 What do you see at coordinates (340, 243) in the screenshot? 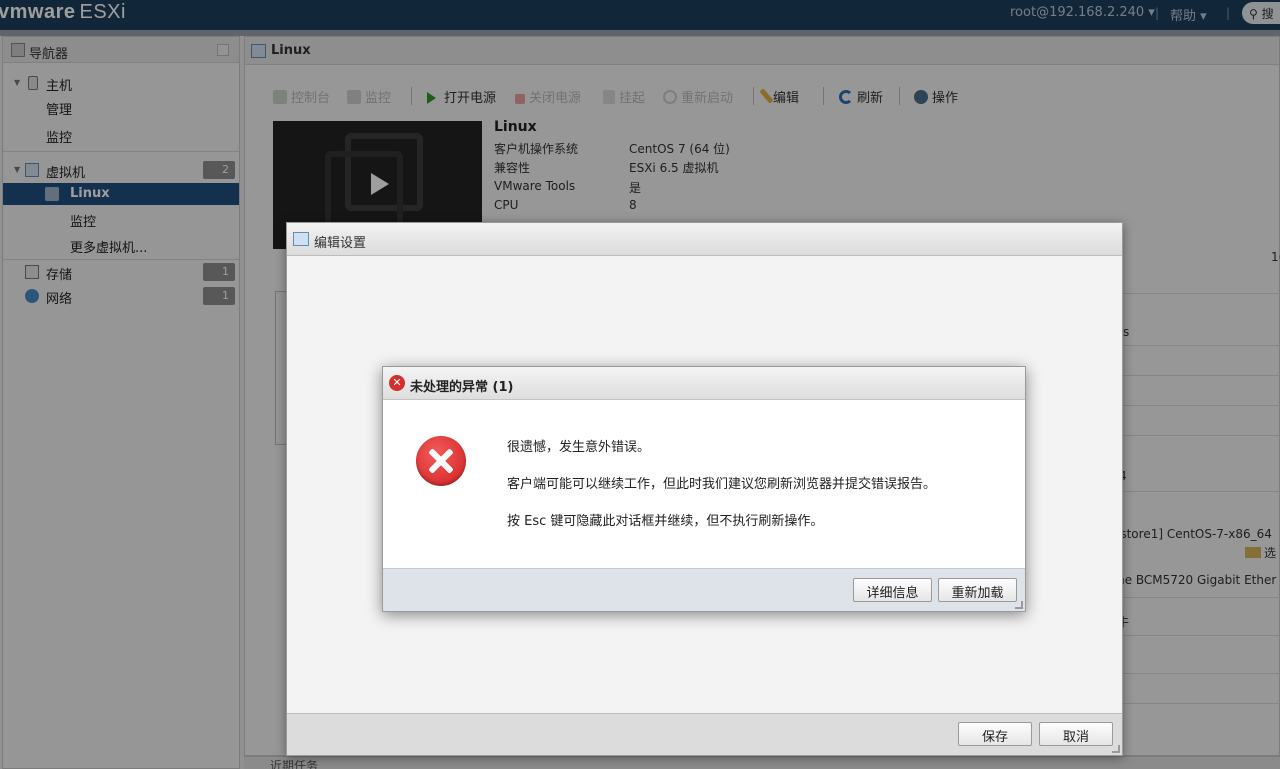
I see `edit-settings-title: 编辑设置` at bounding box center [340, 243].